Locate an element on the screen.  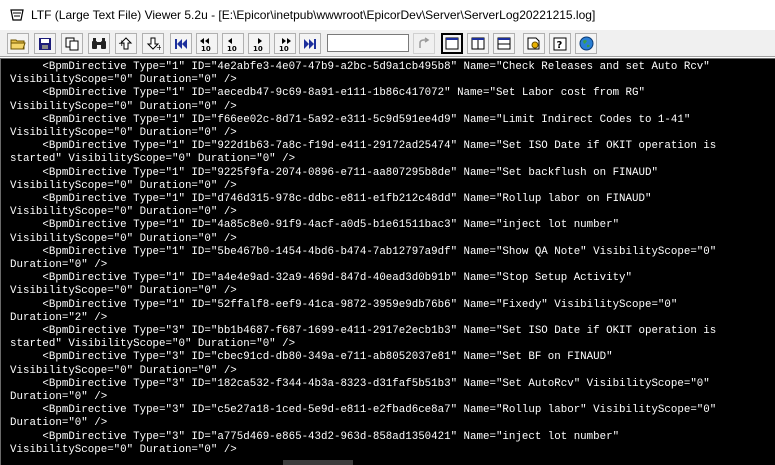
open-folder-icon is located at coordinates (18, 43).